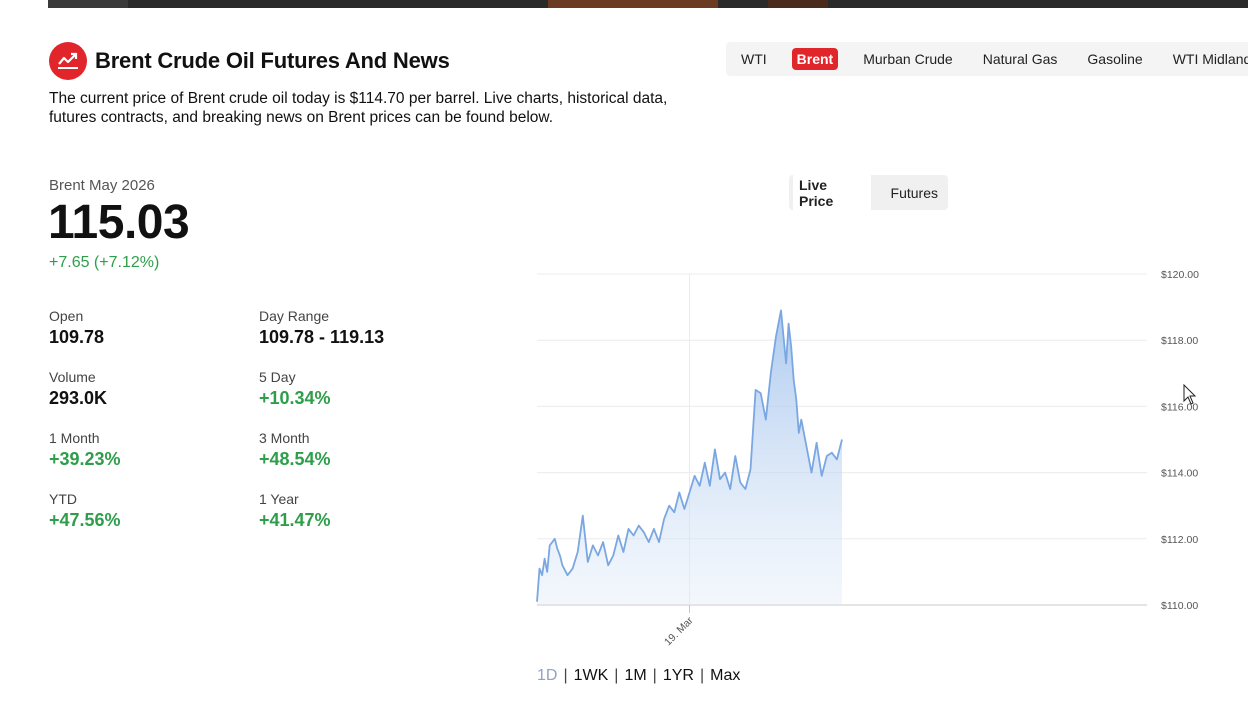  What do you see at coordinates (1179, 540) in the screenshot?
I see `y-tick-label: $112.00` at bounding box center [1179, 540].